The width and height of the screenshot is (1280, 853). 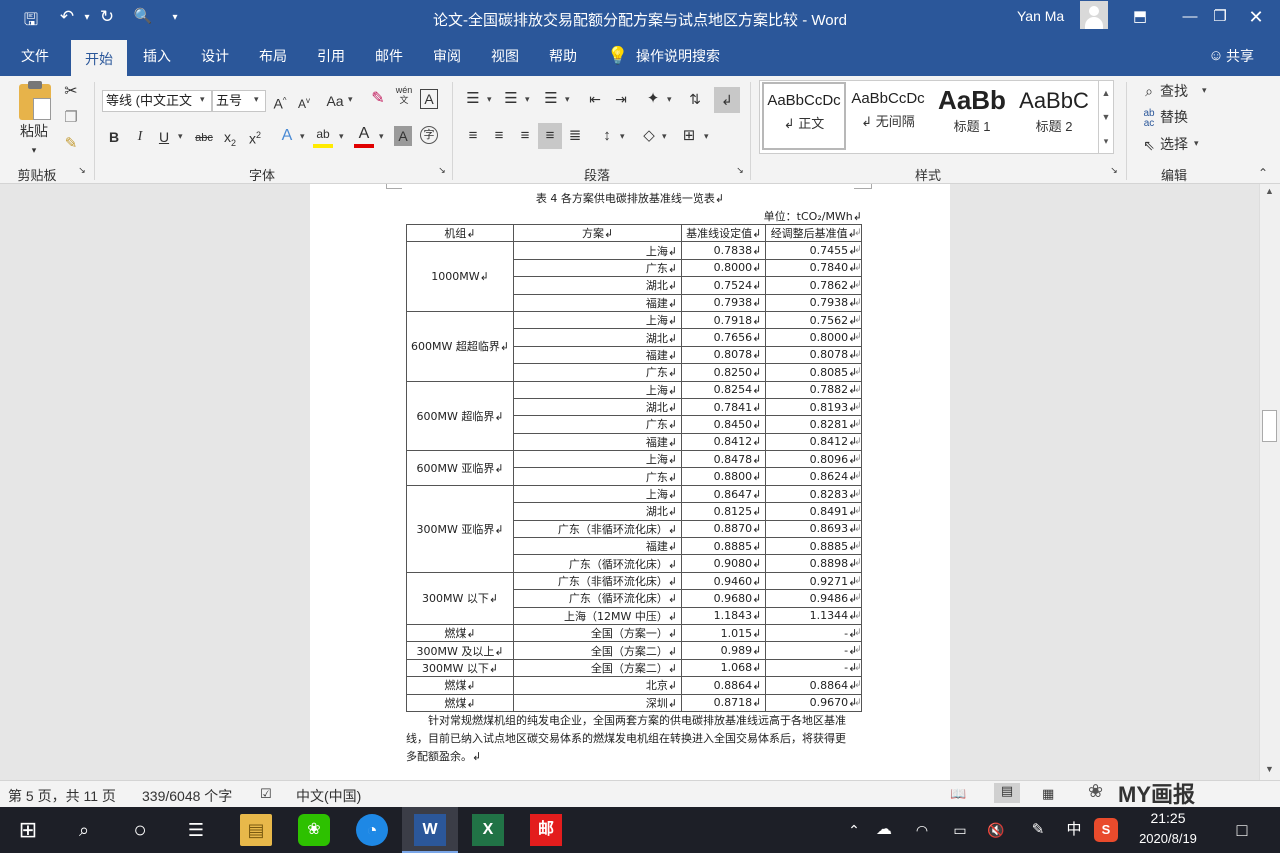 I want to click on page-count: 第 5 页，共 11 页, so click(x=62, y=796).